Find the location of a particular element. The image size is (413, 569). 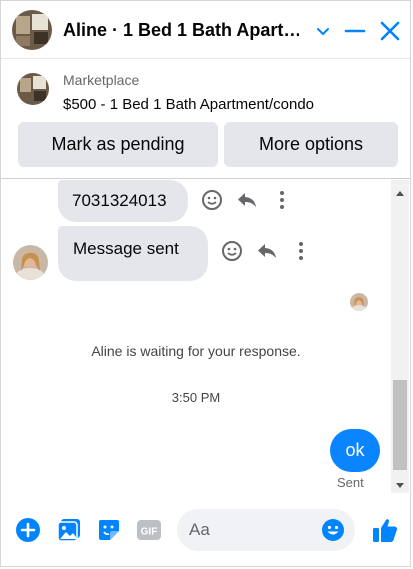

message-text: ok is located at coordinates (355, 450).